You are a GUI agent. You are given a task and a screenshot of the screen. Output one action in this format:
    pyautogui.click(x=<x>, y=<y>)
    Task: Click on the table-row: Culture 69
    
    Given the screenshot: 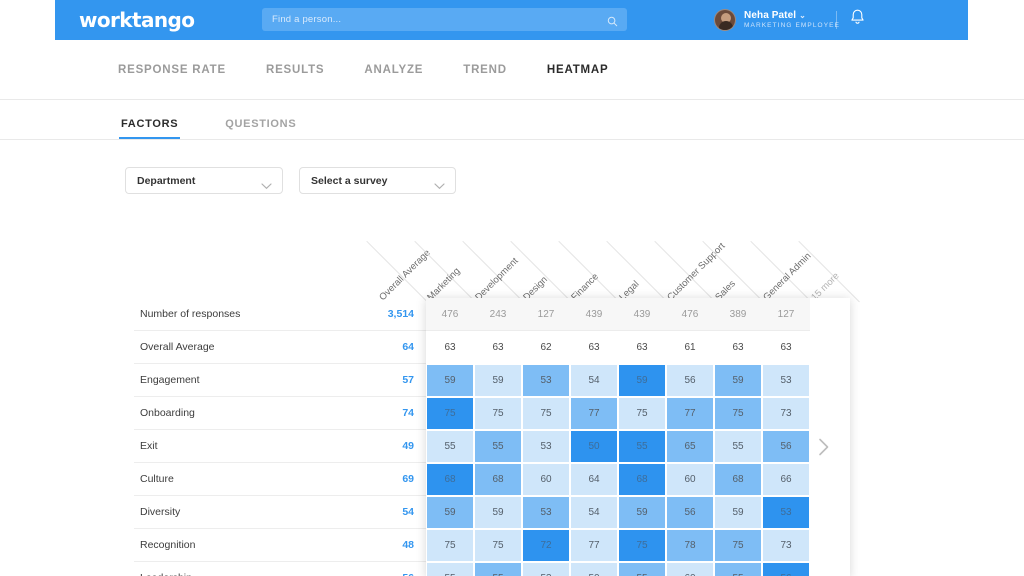 What is the action you would take?
    pyautogui.click(x=281, y=479)
    